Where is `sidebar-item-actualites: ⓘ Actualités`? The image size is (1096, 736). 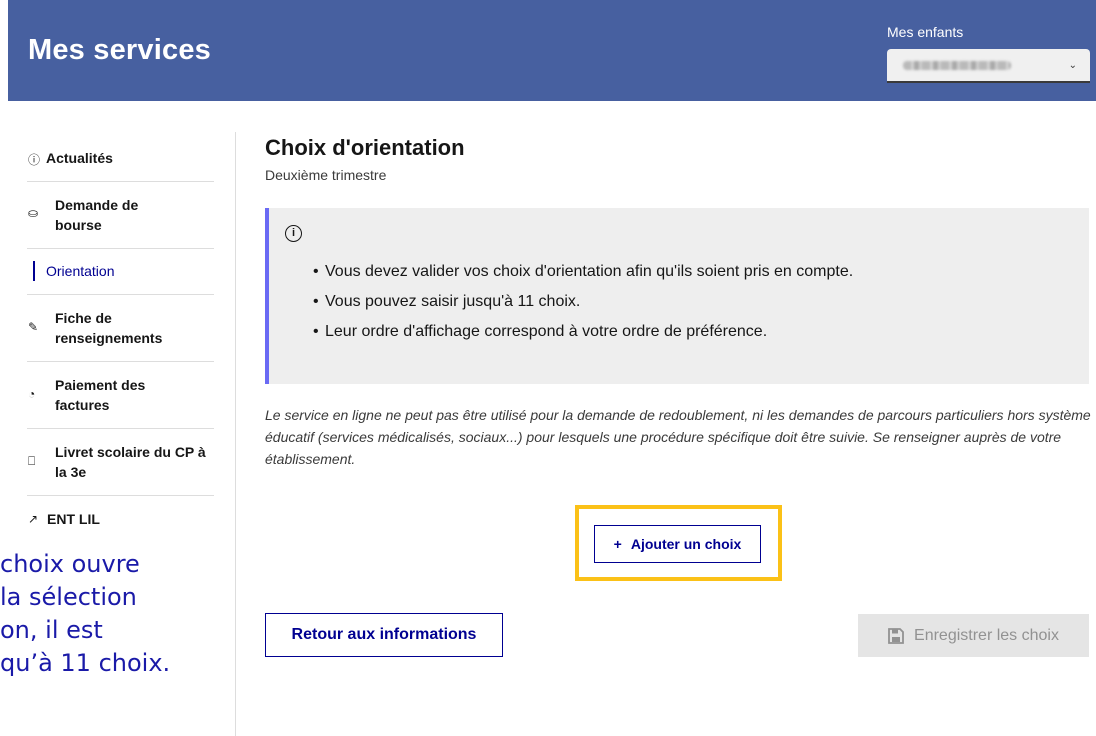
sidebar-item-actualites: ⓘ Actualités is located at coordinates (120, 157).